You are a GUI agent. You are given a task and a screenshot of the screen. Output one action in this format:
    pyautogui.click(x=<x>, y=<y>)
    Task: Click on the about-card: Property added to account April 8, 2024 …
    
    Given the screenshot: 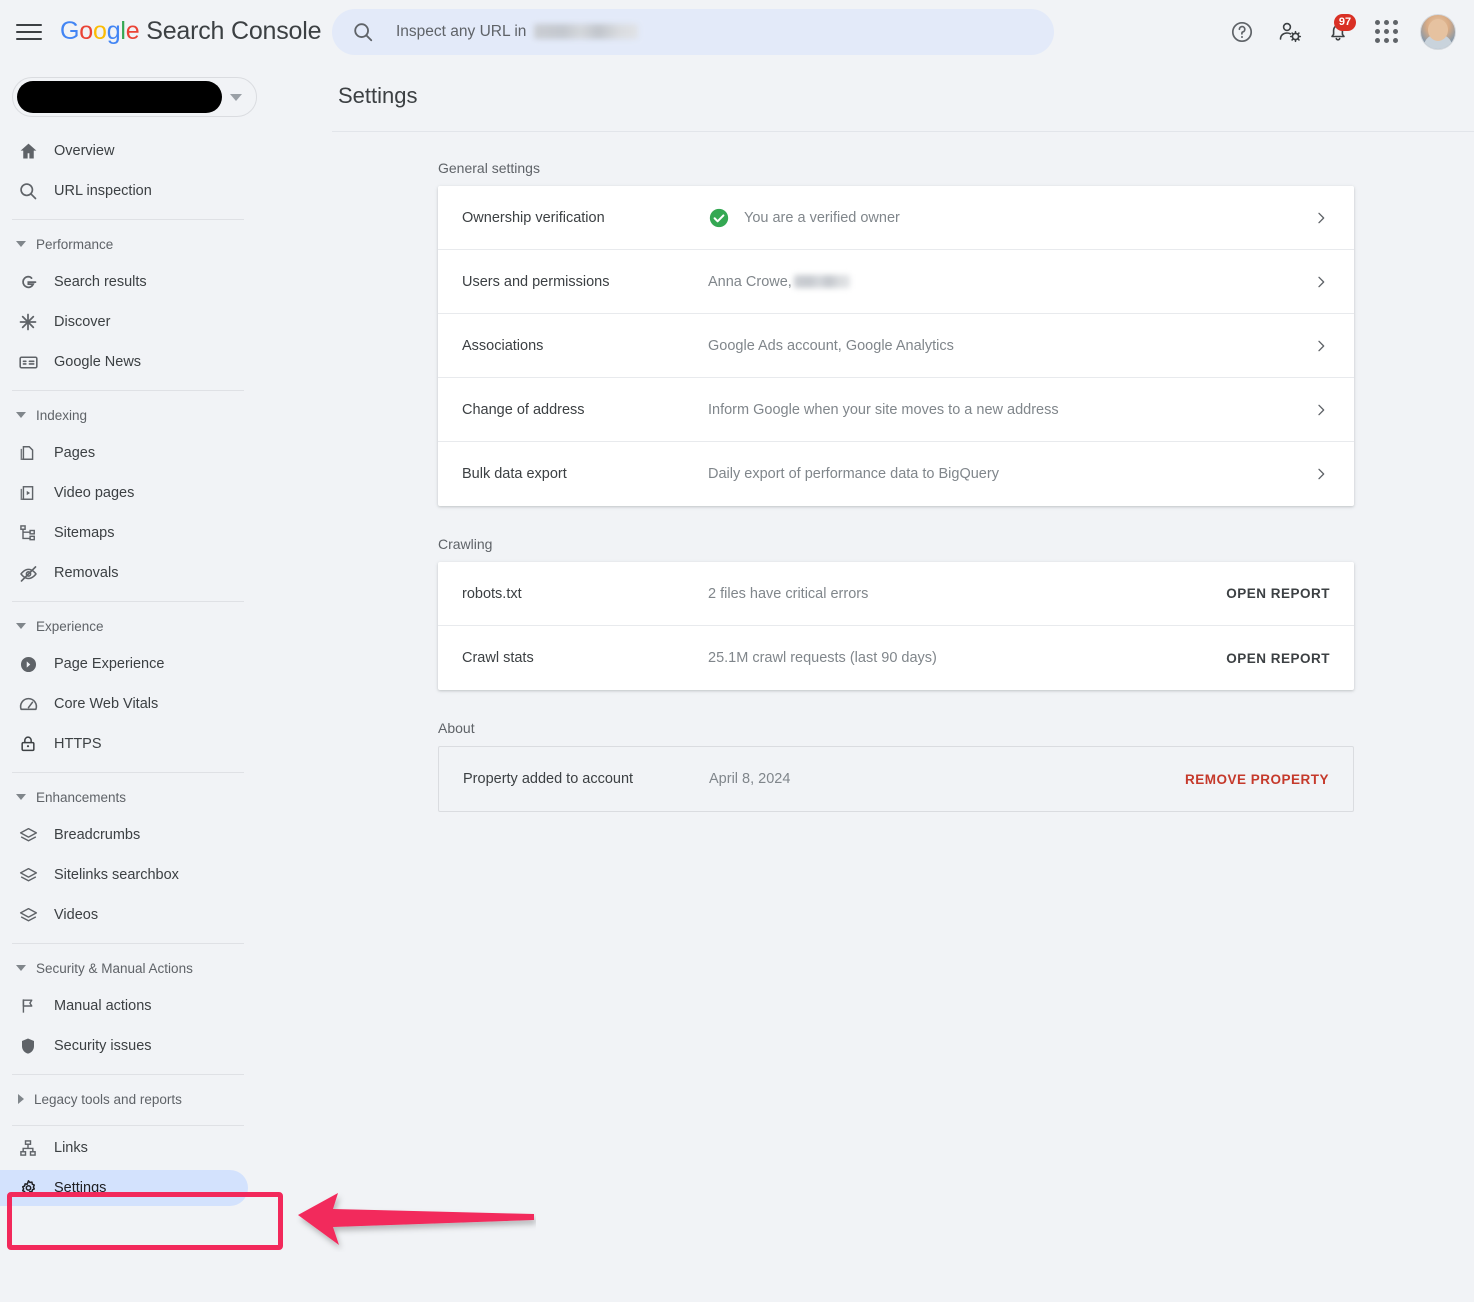 What is the action you would take?
    pyautogui.click(x=896, y=779)
    